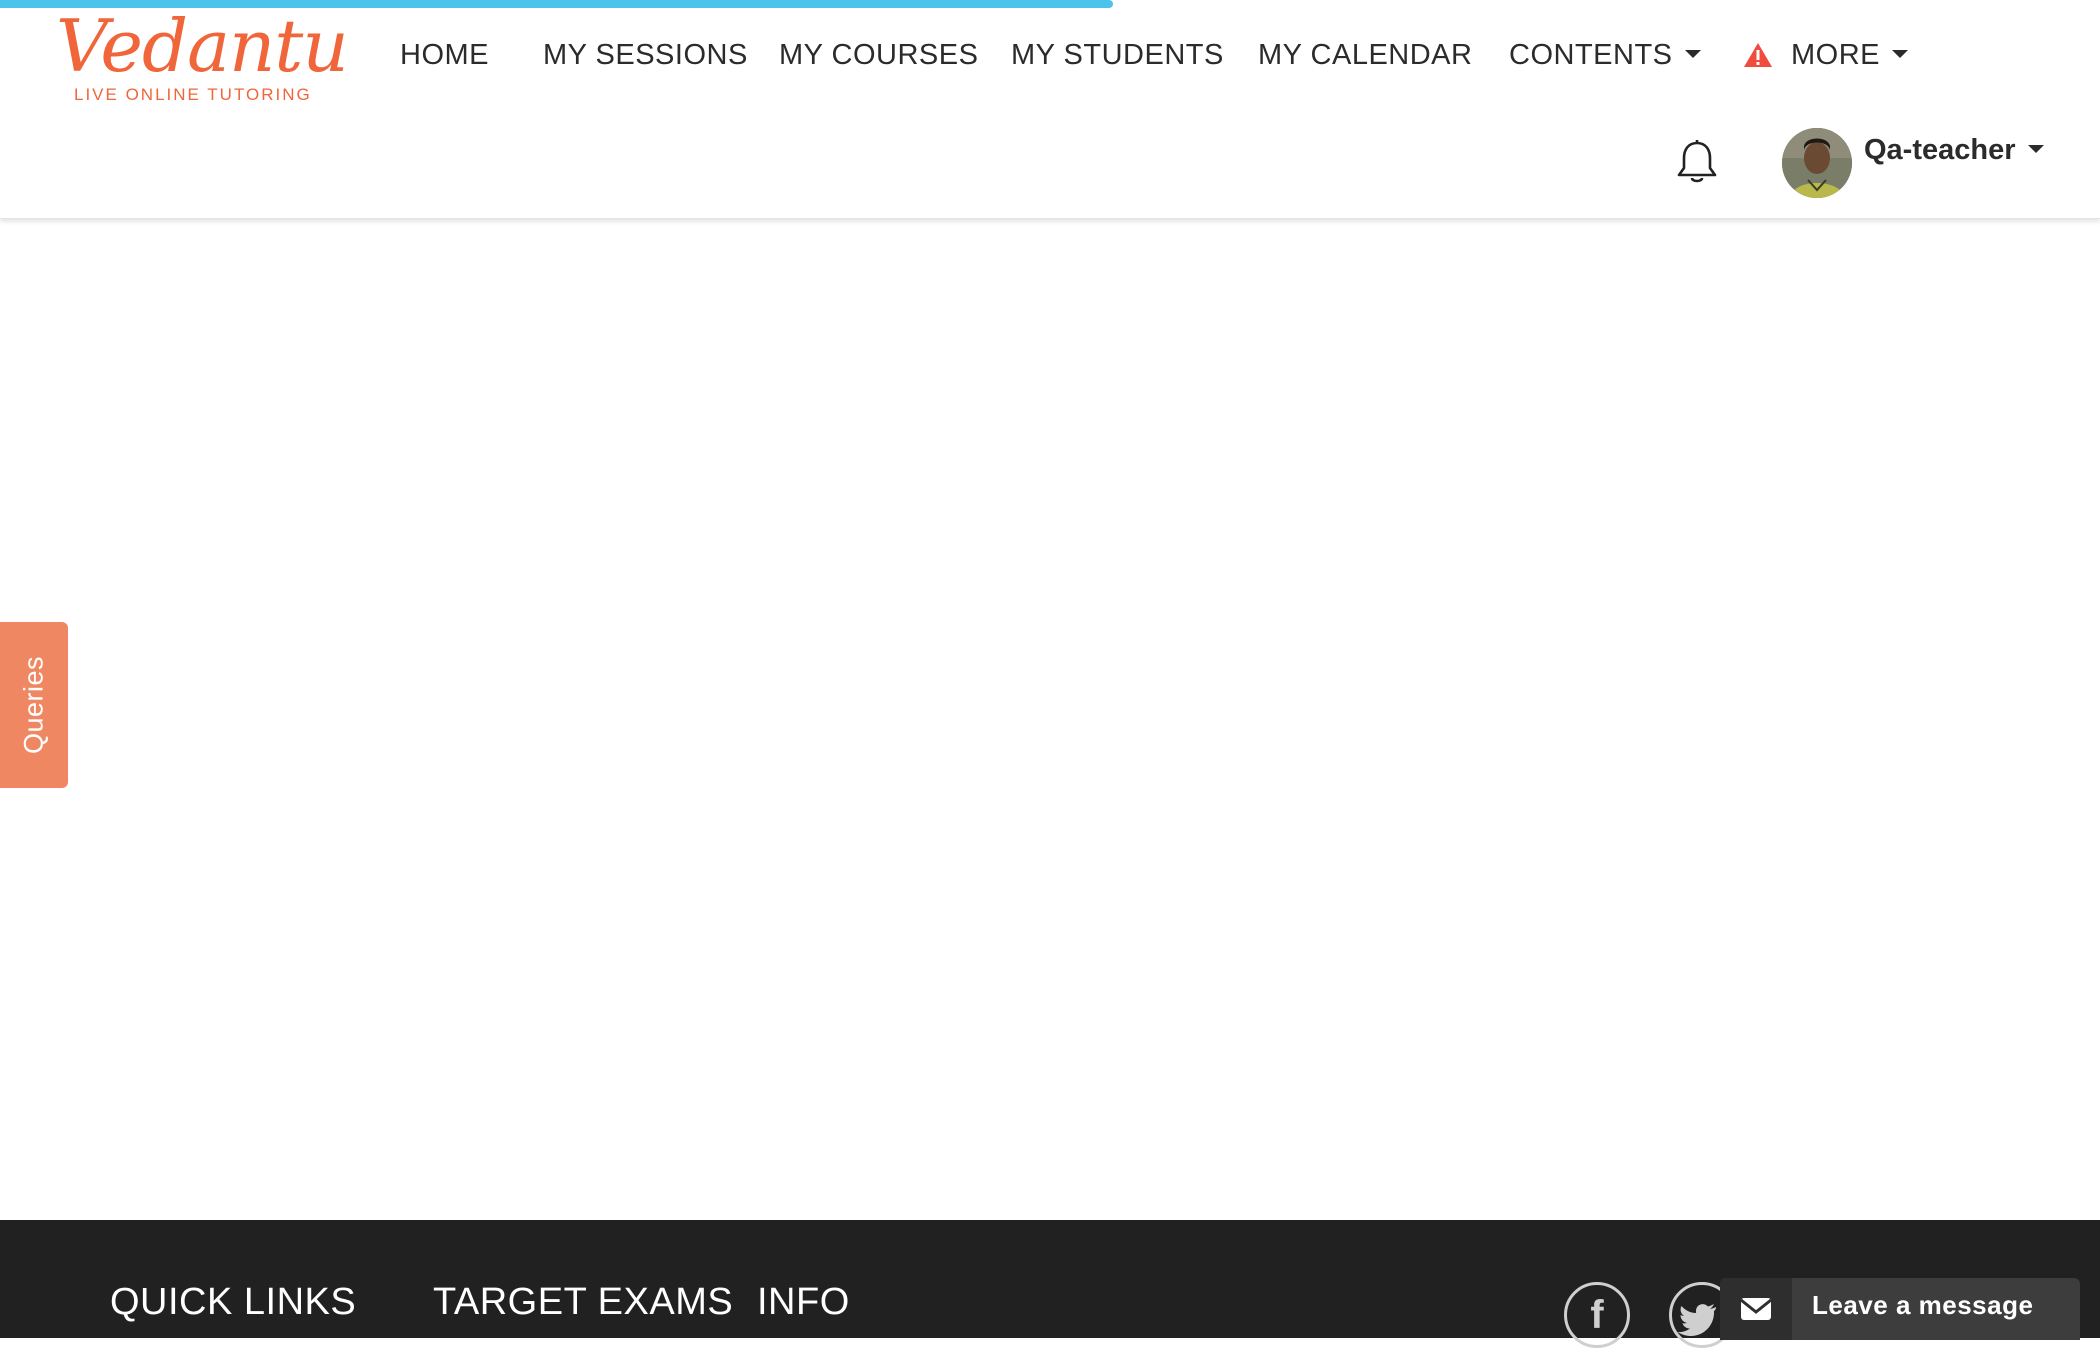  I want to click on leave-message-label: Leave a message, so click(1923, 1305).